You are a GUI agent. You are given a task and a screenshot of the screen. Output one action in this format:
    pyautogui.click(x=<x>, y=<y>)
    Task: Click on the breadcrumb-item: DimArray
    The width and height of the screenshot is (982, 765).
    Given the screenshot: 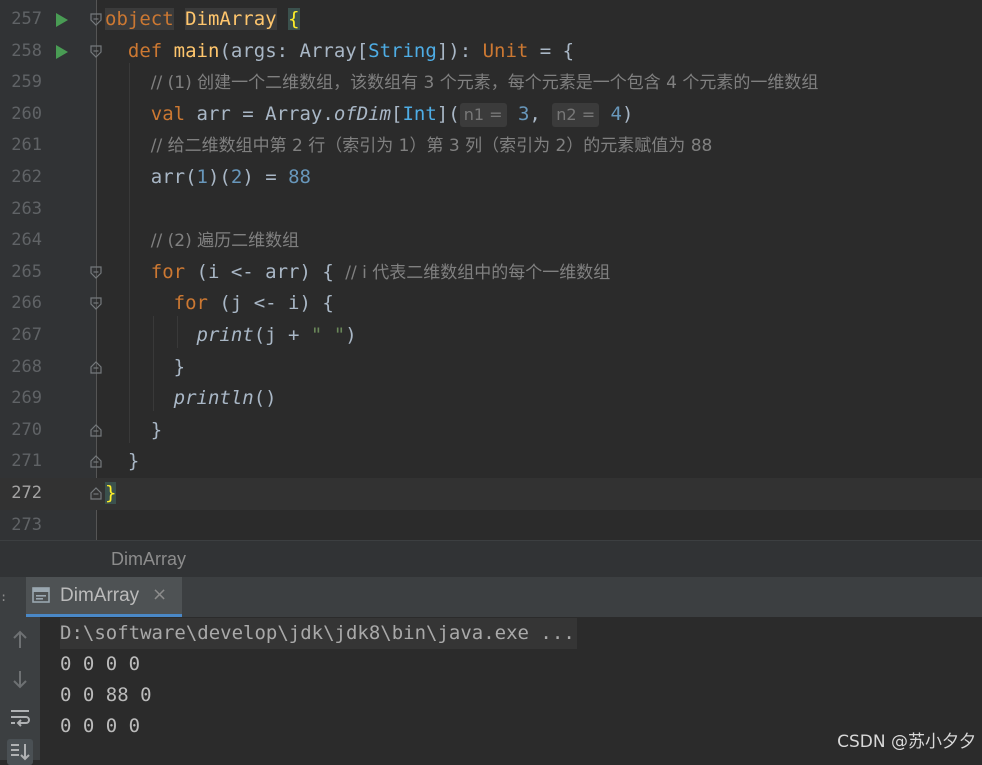 What is the action you would take?
    pyautogui.click(x=148, y=559)
    